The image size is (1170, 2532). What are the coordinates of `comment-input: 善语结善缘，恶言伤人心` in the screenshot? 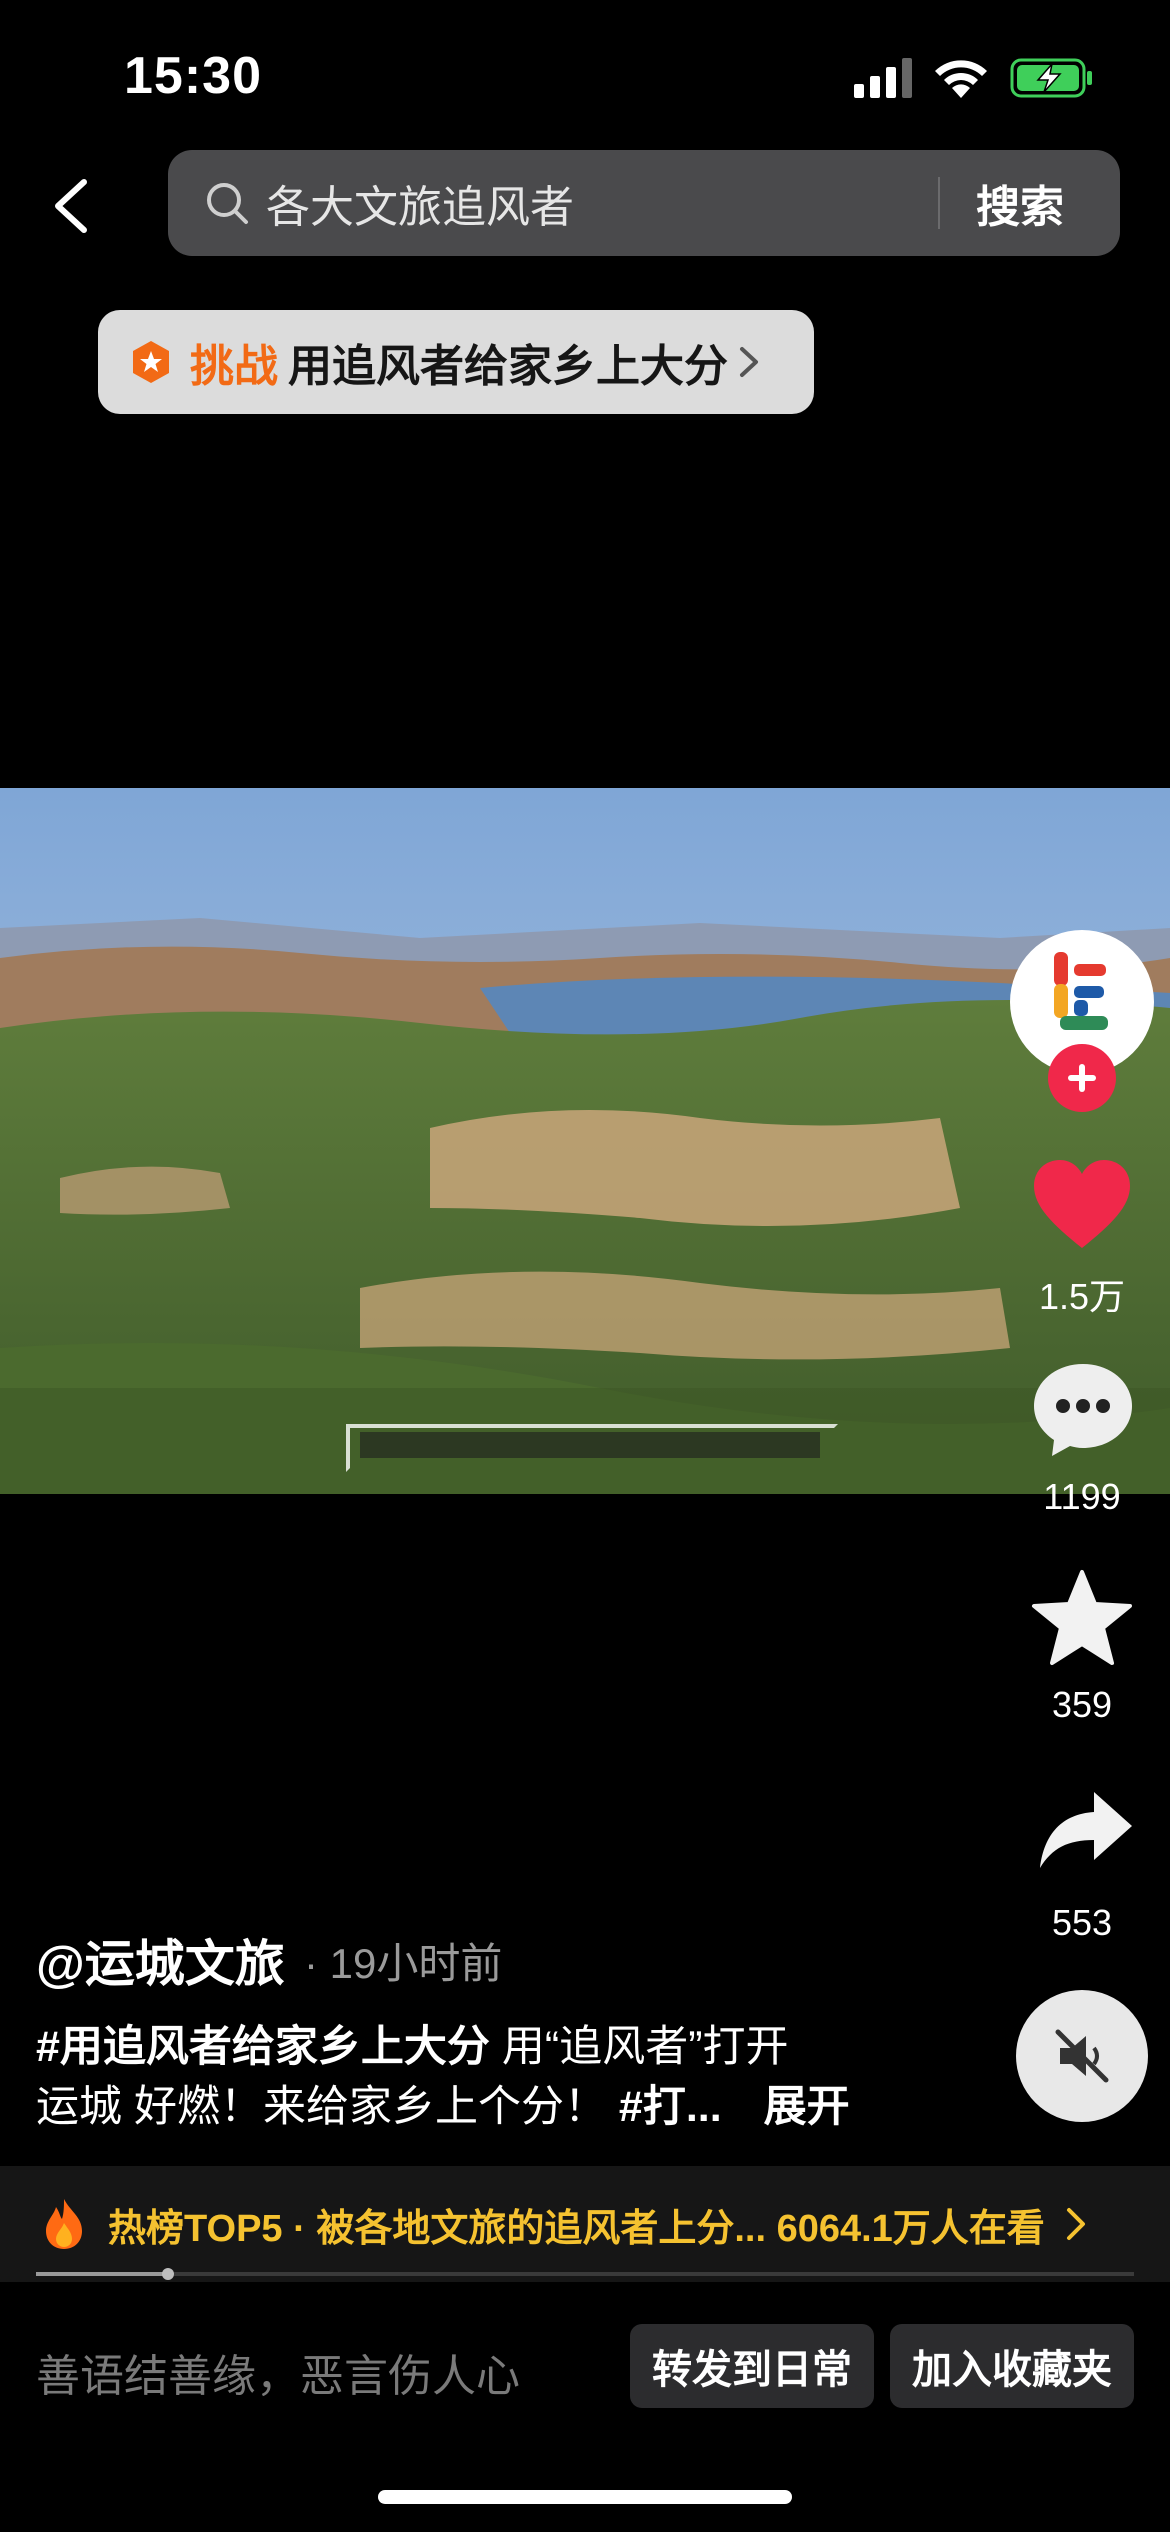 It's located at (278, 2372).